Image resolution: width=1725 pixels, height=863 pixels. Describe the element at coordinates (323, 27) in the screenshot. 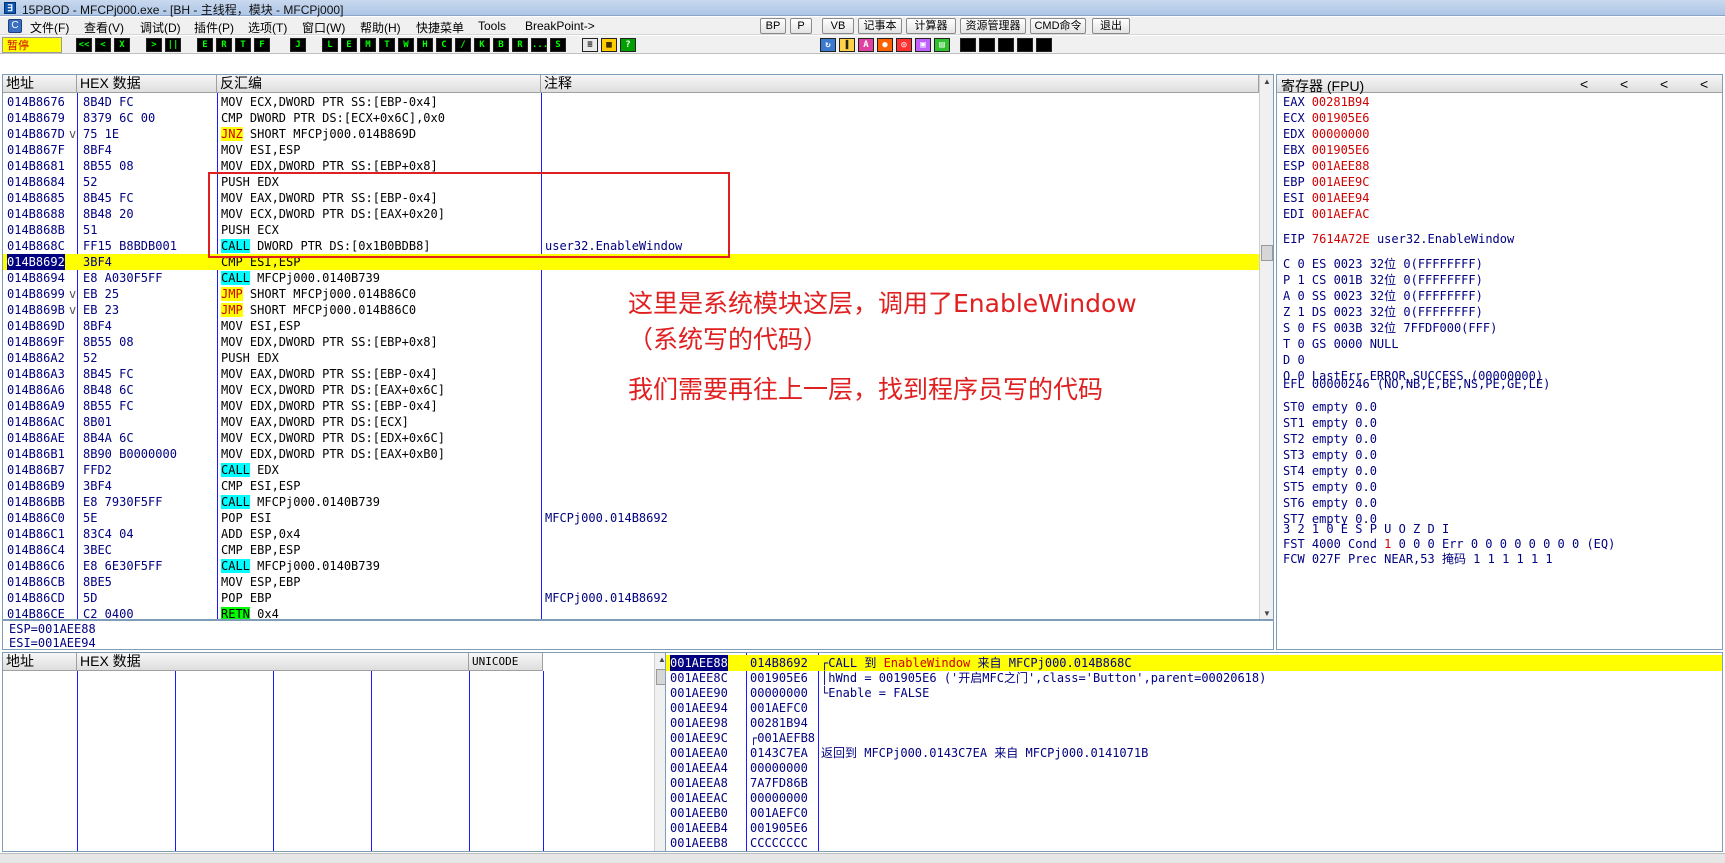

I see `menu-window: 窗口(W)` at that location.